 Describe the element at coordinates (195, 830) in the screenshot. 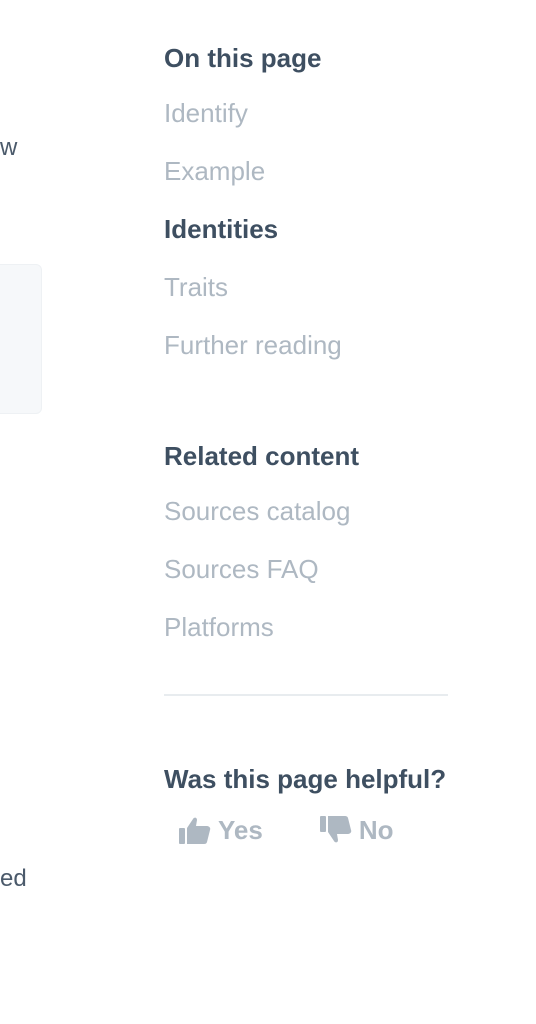

I see `thumbs-up-icon` at that location.